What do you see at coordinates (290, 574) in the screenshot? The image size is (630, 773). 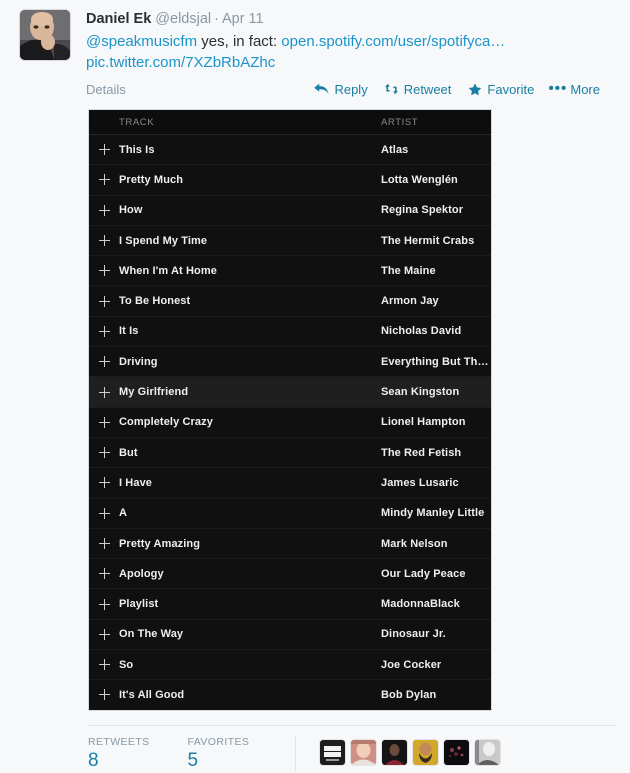 I see `playlist-row: Apology Our Lady Peace` at bounding box center [290, 574].